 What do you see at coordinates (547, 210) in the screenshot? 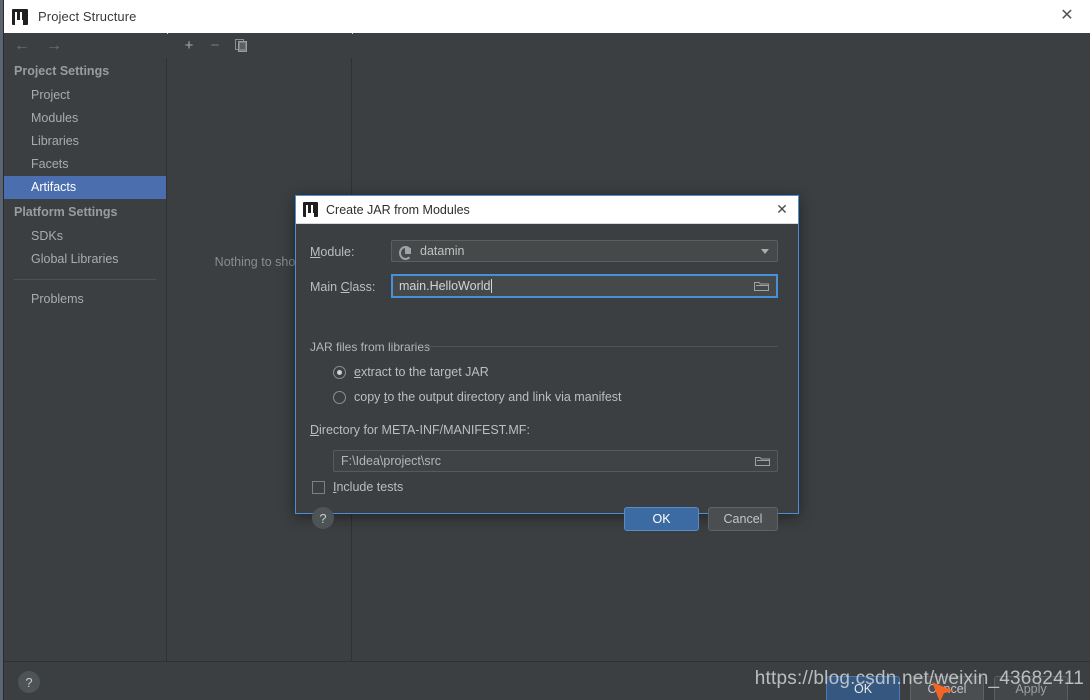
I see `dialog-titlebar: Create JAR from Modules ✕` at bounding box center [547, 210].